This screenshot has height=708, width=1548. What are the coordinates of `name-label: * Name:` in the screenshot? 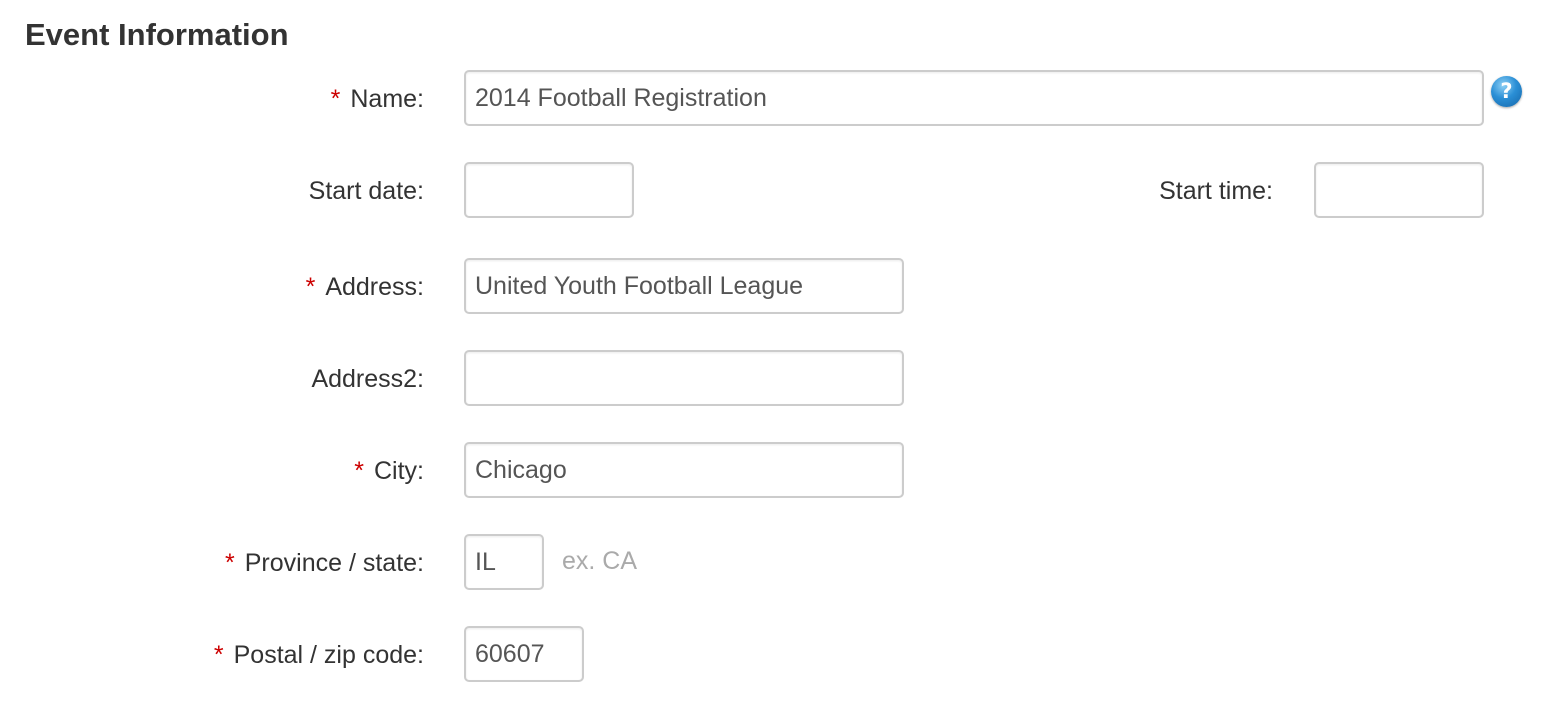 It's located at (377, 99).